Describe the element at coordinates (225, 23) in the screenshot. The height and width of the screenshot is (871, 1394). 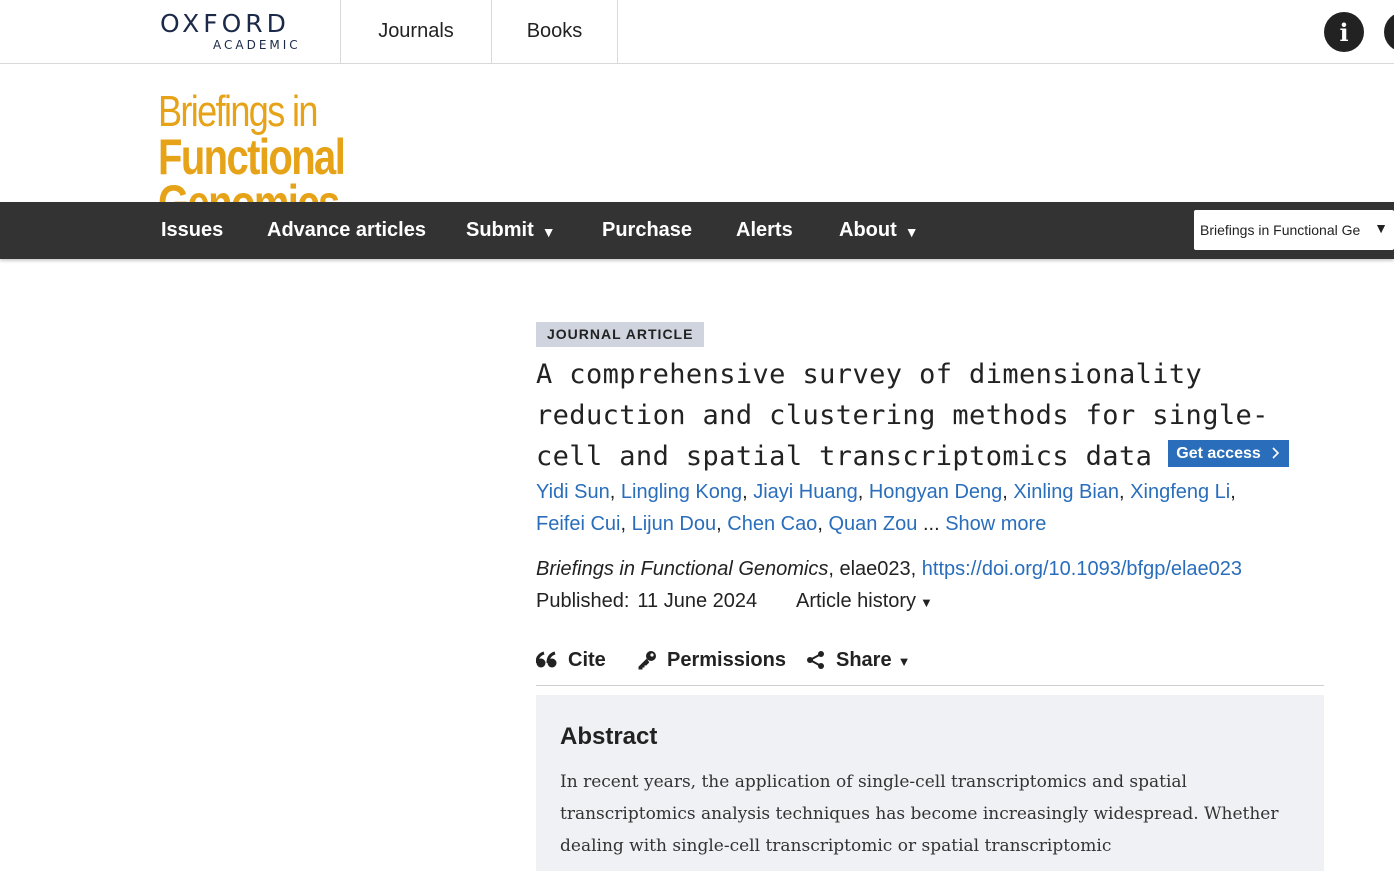
I see `logo-main-text: OXFORD` at that location.